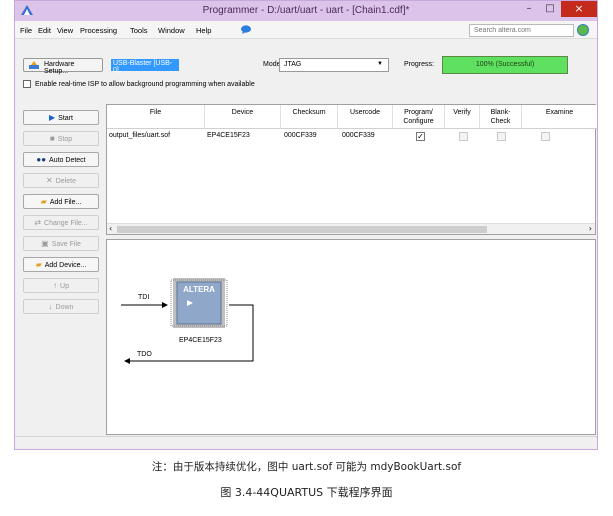  I want to click on up-button: ↑ Up, so click(61, 285).